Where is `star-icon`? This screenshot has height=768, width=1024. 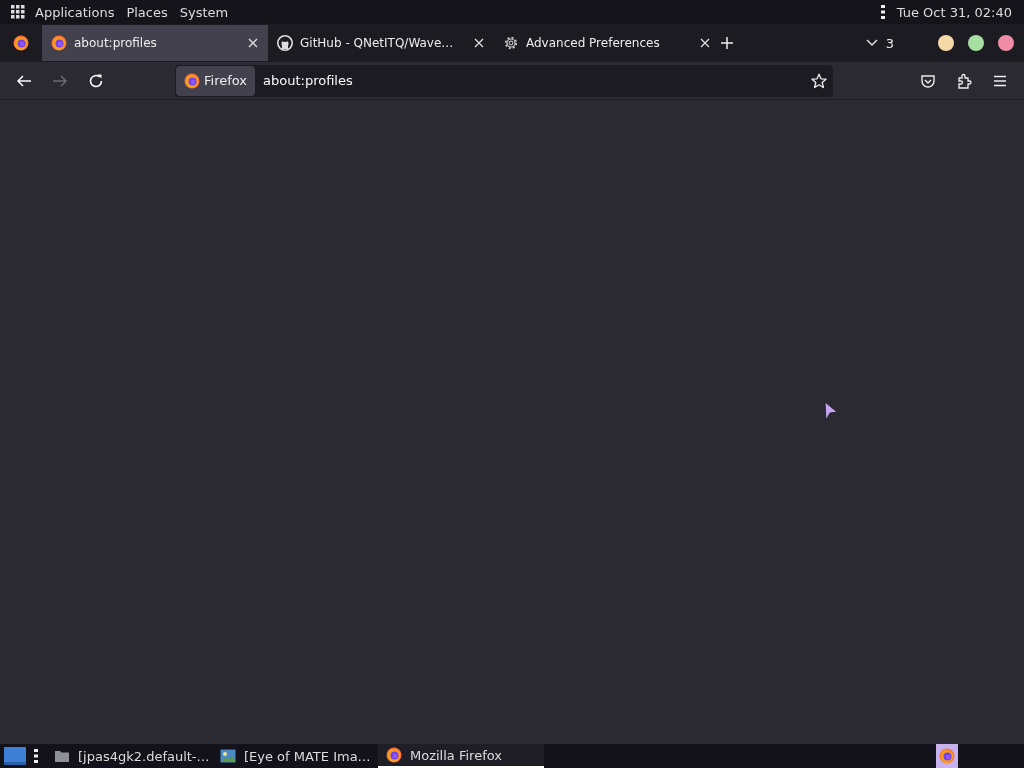 star-icon is located at coordinates (819, 80).